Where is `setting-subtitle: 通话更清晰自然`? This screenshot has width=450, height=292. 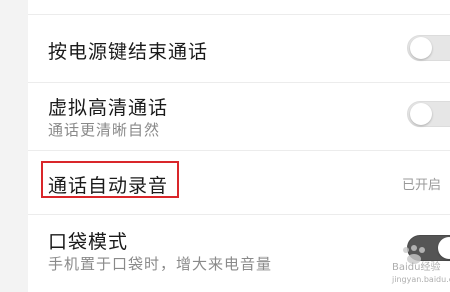
setting-subtitle: 通话更清晰自然 is located at coordinates (104, 130).